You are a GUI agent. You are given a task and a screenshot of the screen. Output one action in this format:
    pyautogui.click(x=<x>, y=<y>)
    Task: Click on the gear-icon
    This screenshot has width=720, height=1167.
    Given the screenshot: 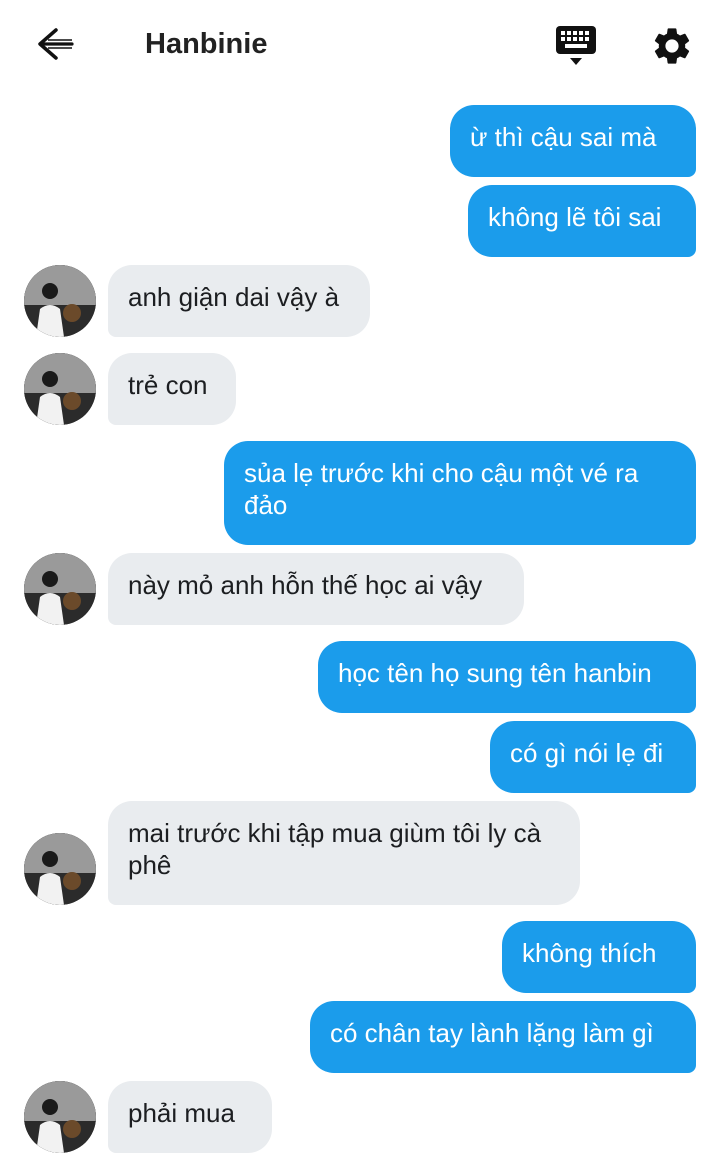 What is the action you would take?
    pyautogui.click(x=672, y=46)
    